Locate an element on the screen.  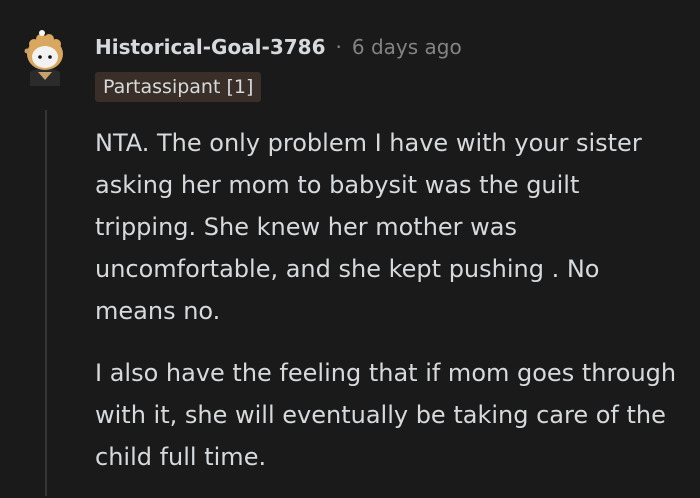
user-avatar is located at coordinates (45, 55).